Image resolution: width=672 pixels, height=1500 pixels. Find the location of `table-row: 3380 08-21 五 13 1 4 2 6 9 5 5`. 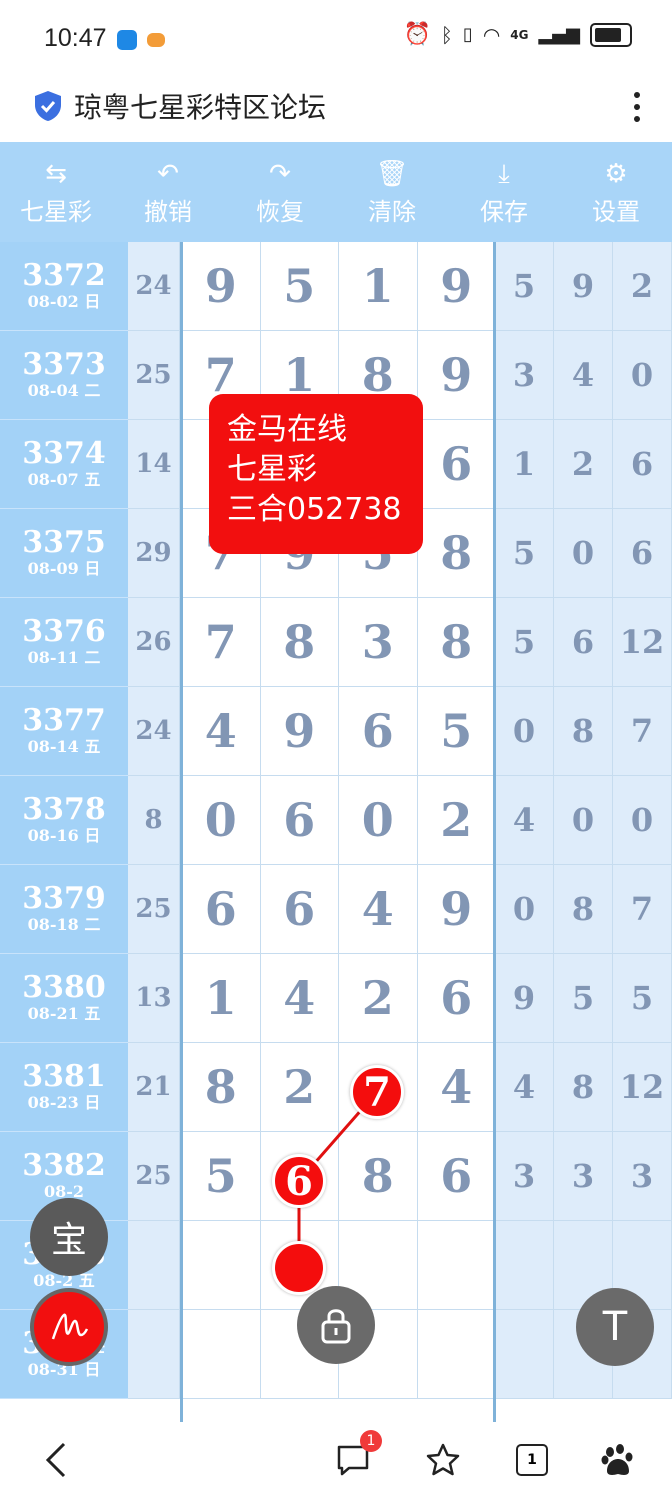

table-row: 3380 08-21 五 13 1 4 2 6 9 5 5 is located at coordinates (336, 998).